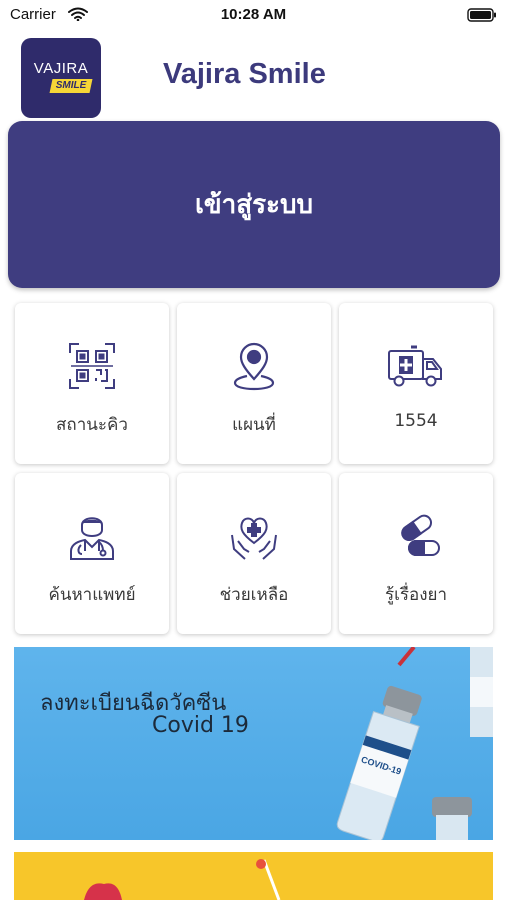  What do you see at coordinates (244, 74) in the screenshot?
I see `app-title: Vajira Smile` at bounding box center [244, 74].